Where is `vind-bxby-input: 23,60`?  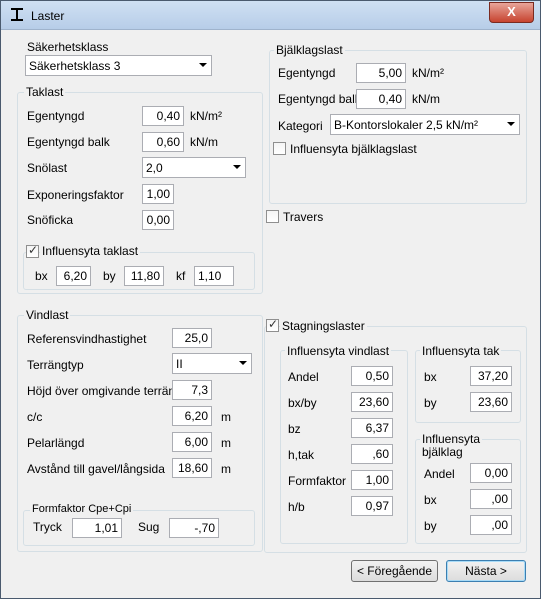
vind-bxby-input: 23,60 is located at coordinates (372, 402).